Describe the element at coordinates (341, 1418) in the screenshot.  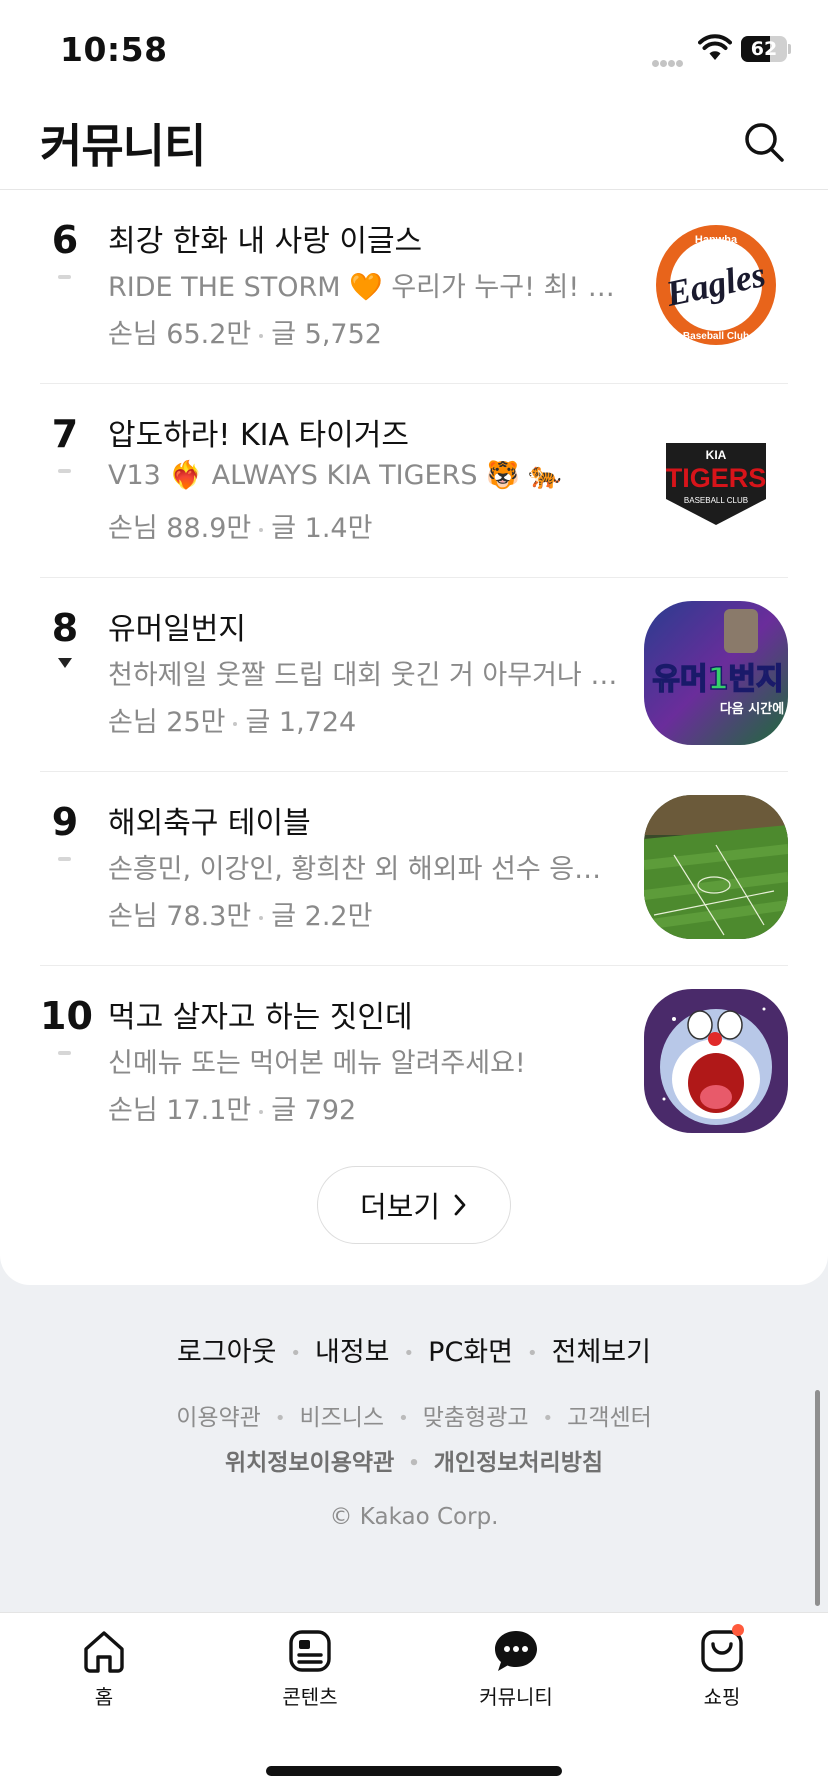
I see `business-link: 비즈니스` at that location.